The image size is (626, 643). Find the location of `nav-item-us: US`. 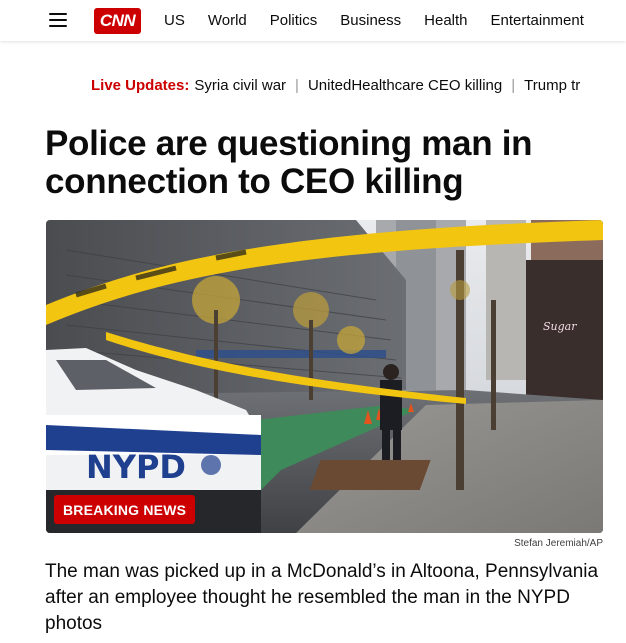

nav-item-us: US is located at coordinates (174, 20).